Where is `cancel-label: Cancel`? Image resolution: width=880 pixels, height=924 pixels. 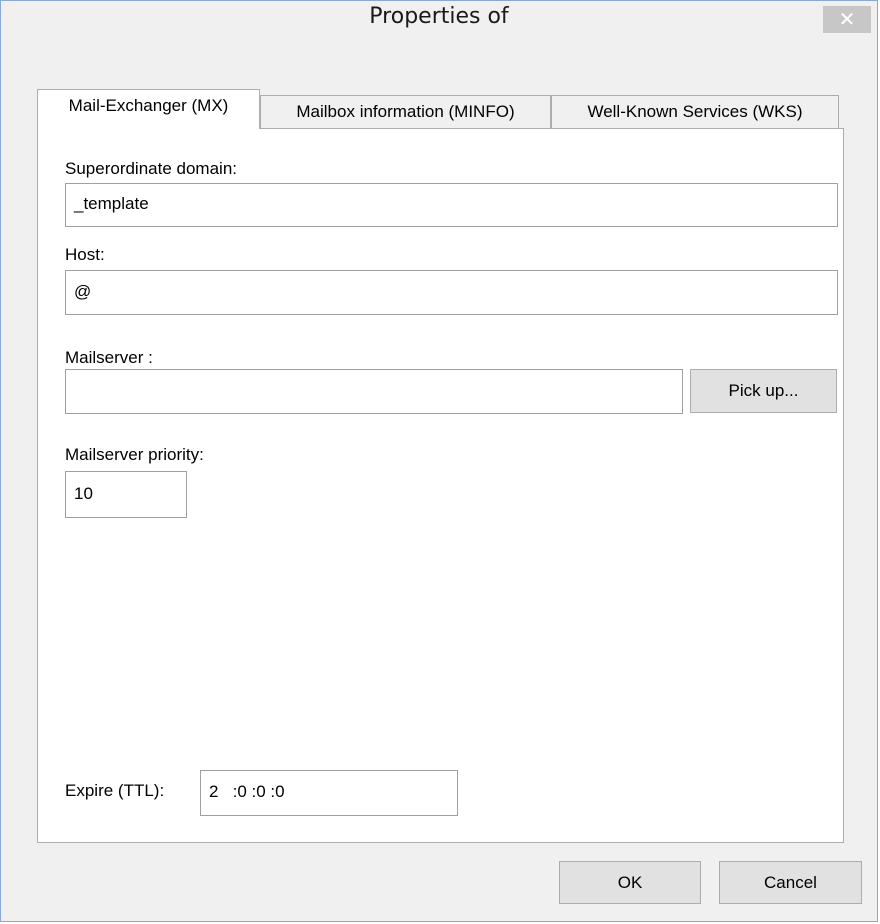
cancel-label: Cancel is located at coordinates (790, 882).